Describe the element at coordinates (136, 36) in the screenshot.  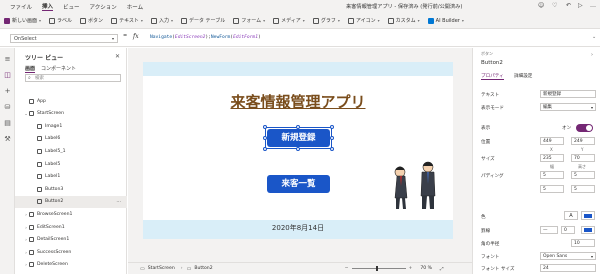
I see `fx-icon: fx` at that location.